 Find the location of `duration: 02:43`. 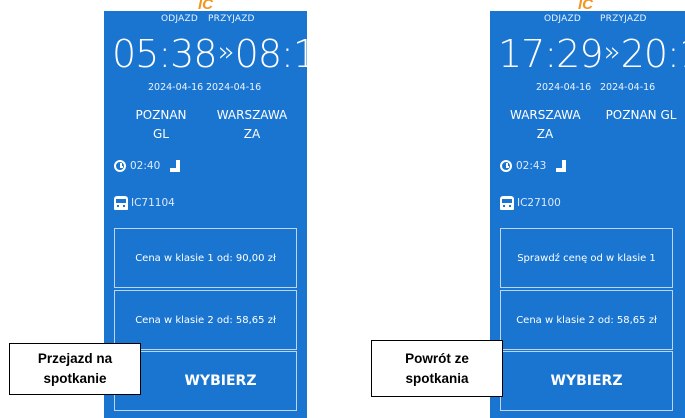

duration: 02:43 is located at coordinates (531, 166).